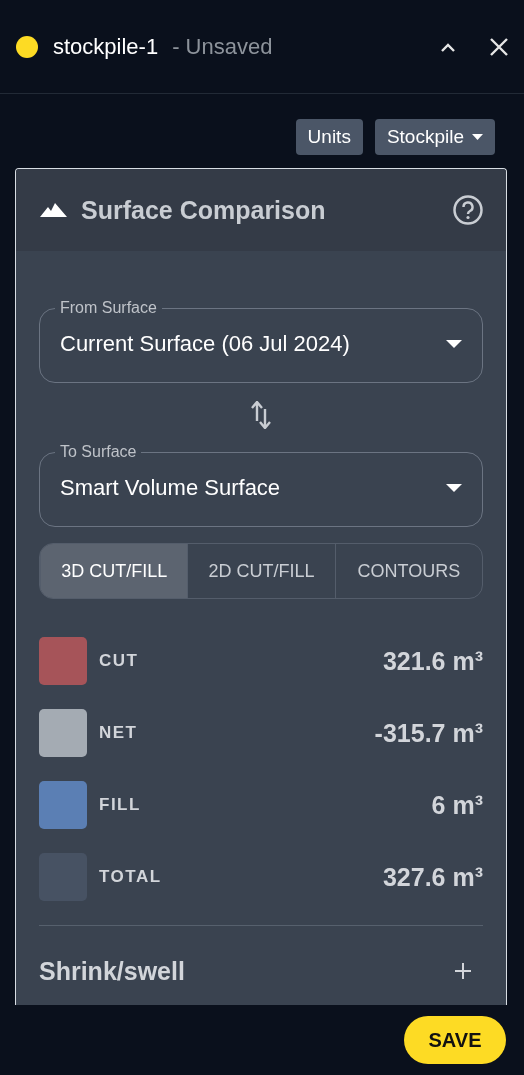  What do you see at coordinates (329, 137) in the screenshot?
I see `units-button: Units` at bounding box center [329, 137].